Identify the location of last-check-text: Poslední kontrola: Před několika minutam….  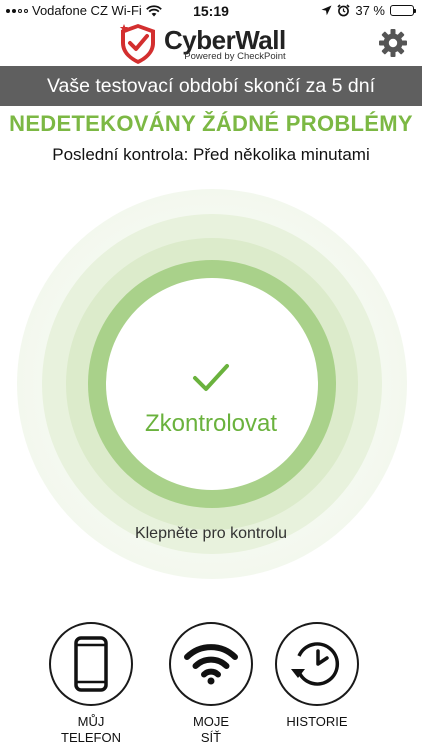
(211, 154).